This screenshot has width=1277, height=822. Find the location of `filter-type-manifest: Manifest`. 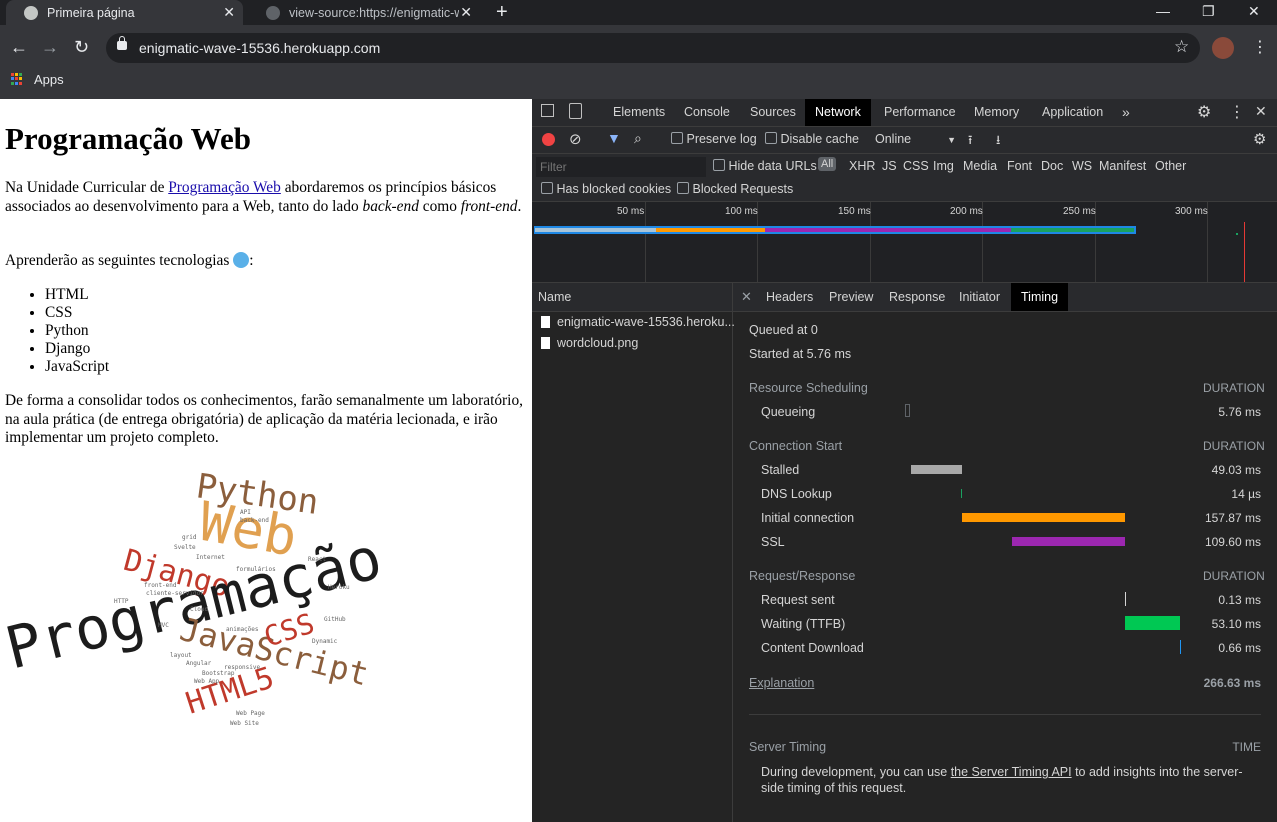

filter-type-manifest: Manifest is located at coordinates (1122, 166).